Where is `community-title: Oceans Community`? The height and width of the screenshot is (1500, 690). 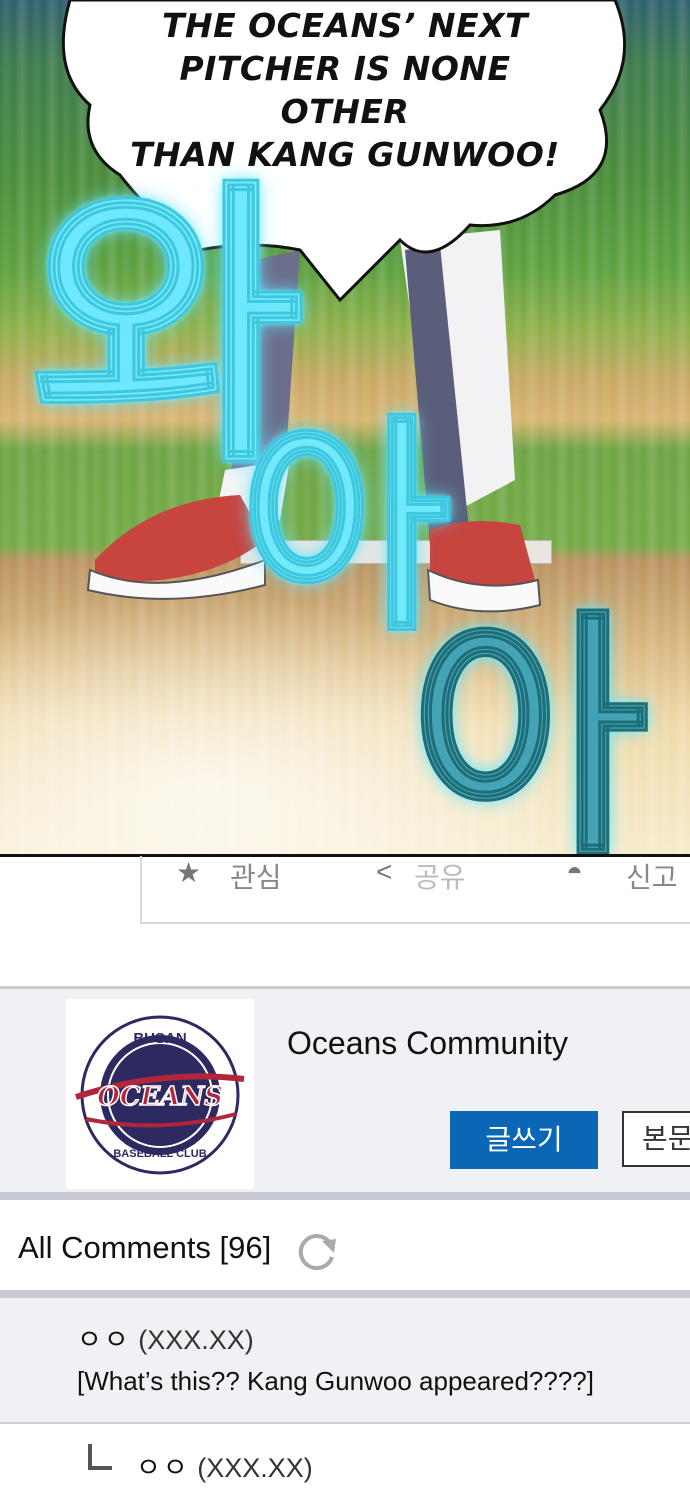 community-title: Oceans Community is located at coordinates (427, 1043).